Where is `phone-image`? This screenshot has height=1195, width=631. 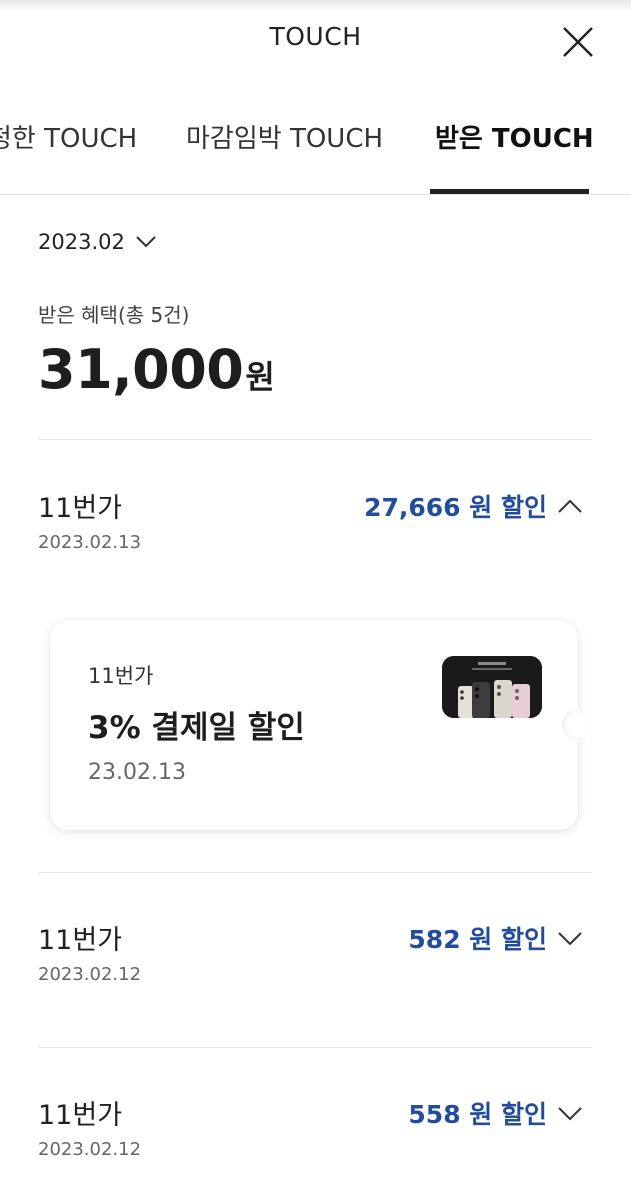
phone-image is located at coordinates (492, 687).